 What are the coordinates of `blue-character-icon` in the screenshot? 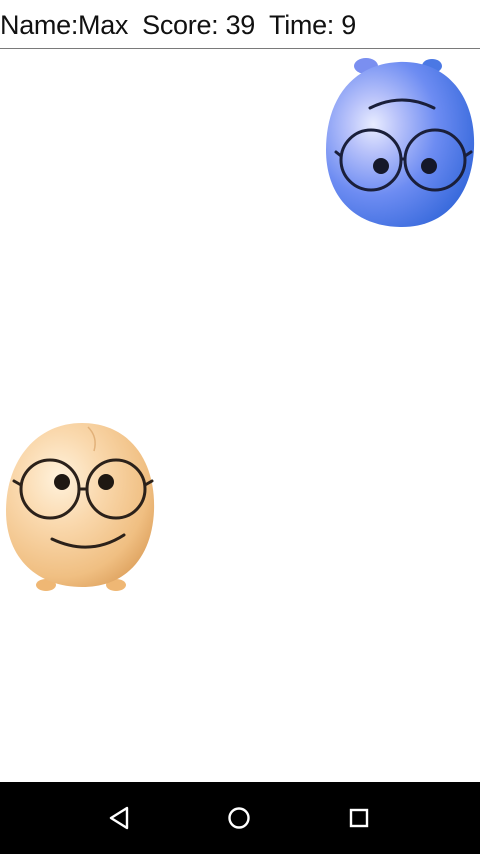 It's located at (400, 143).